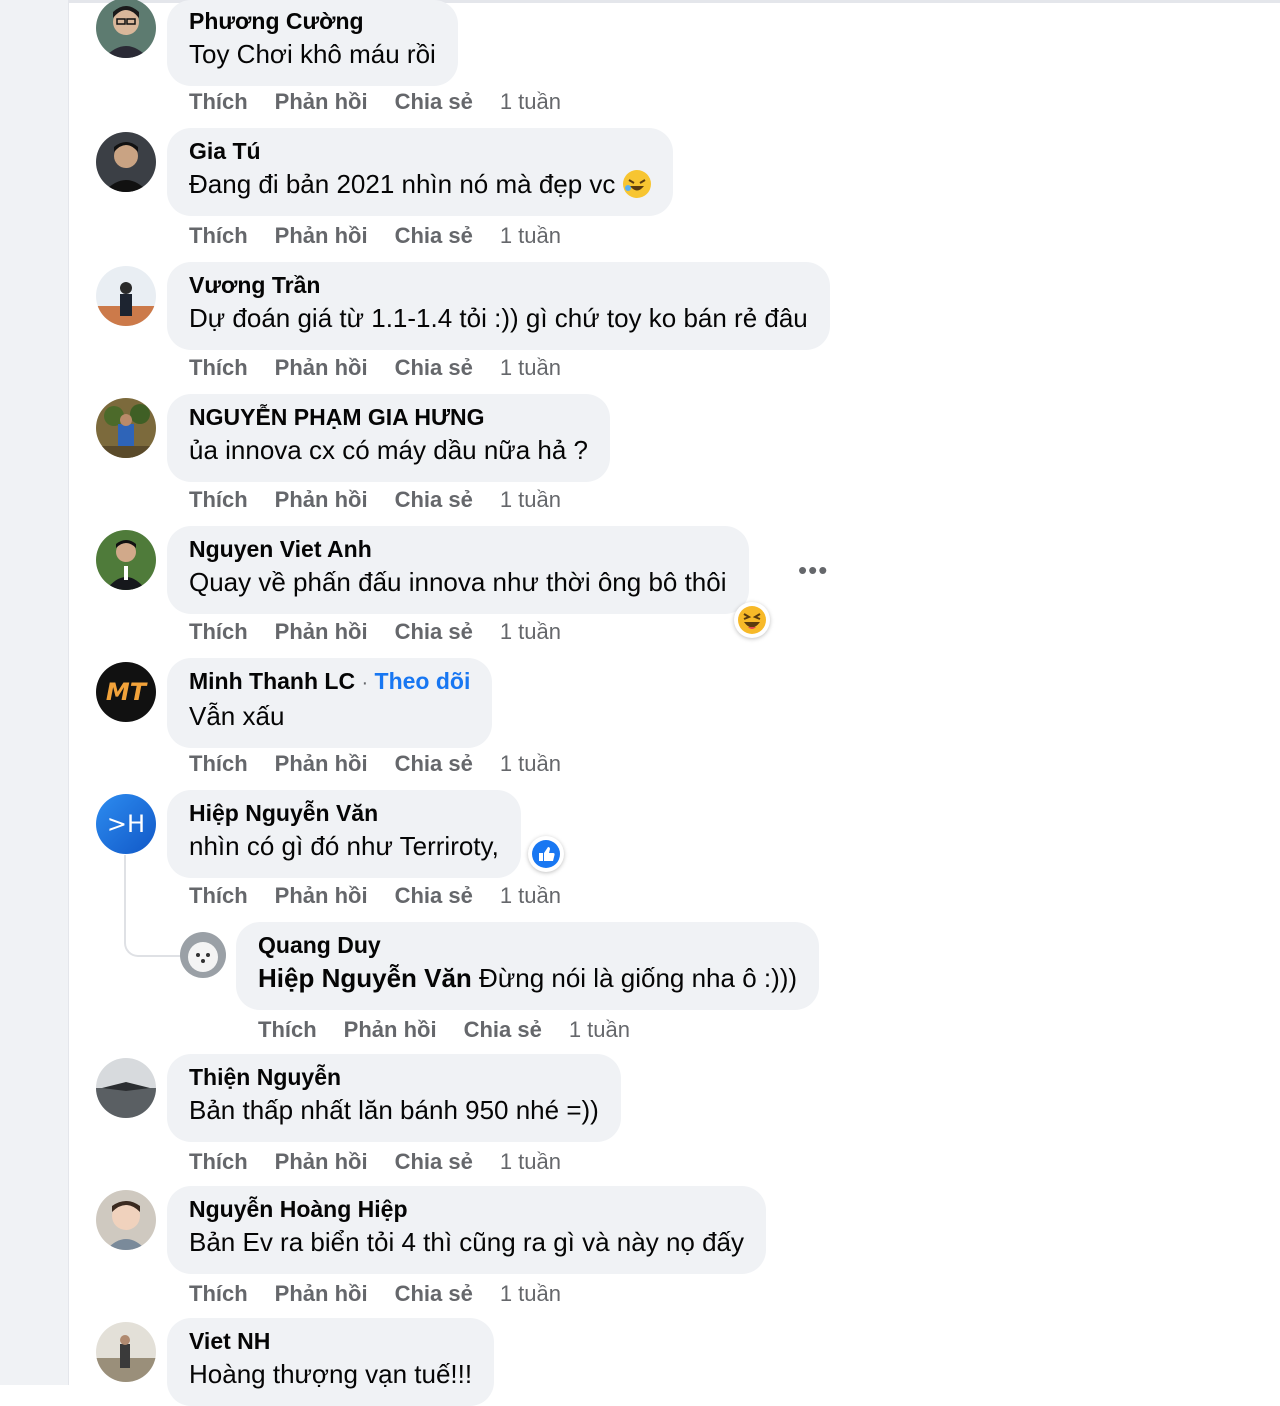 The width and height of the screenshot is (1280, 1406). I want to click on avatar: >H, so click(126, 824).